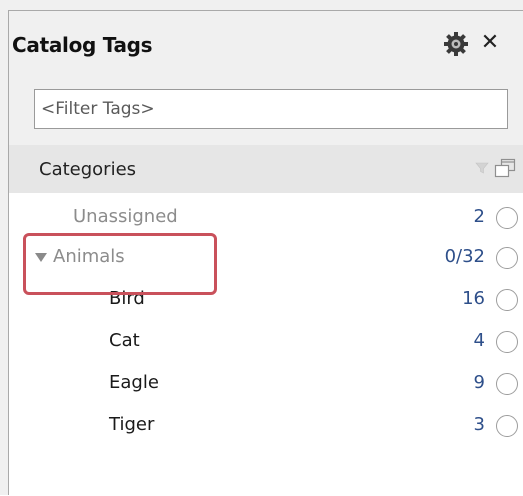  I want to click on tag-label: Eagle, so click(134, 382).